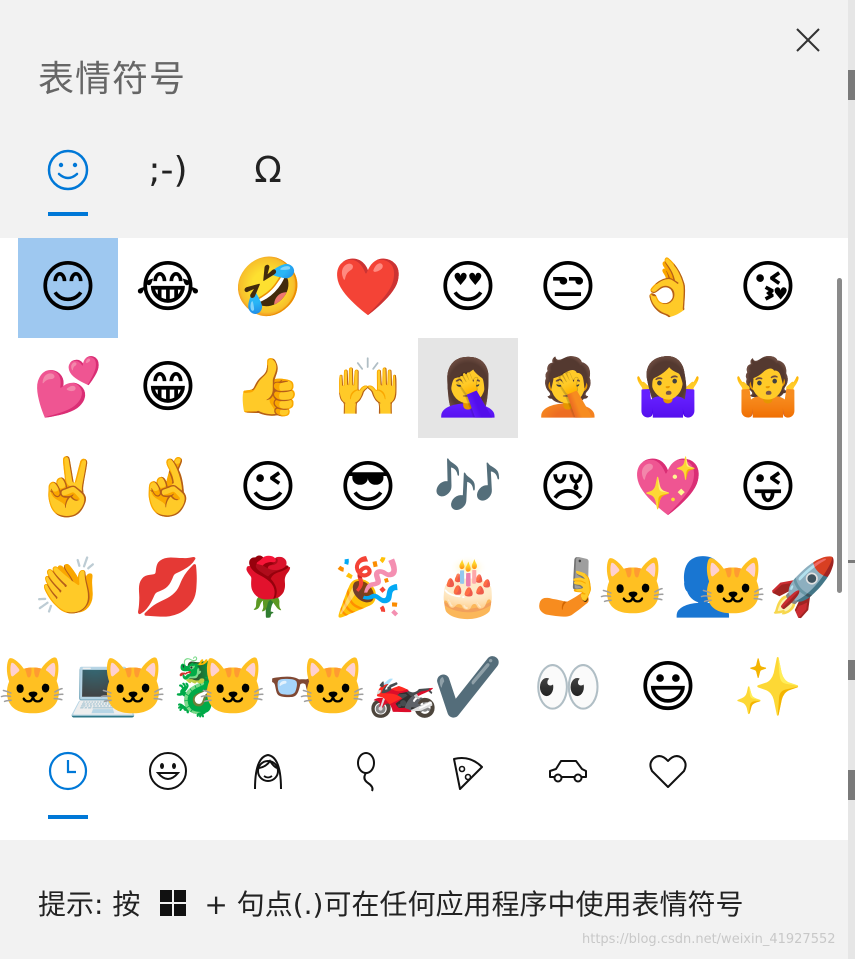  I want to click on emoji-cell: 🤷, so click(768, 388).